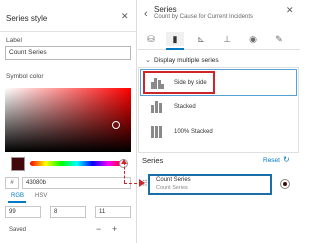 The height and width of the screenshot is (243, 320). What do you see at coordinates (114, 229) in the screenshot?
I see `add-saved-color-button: +` at bounding box center [114, 229].